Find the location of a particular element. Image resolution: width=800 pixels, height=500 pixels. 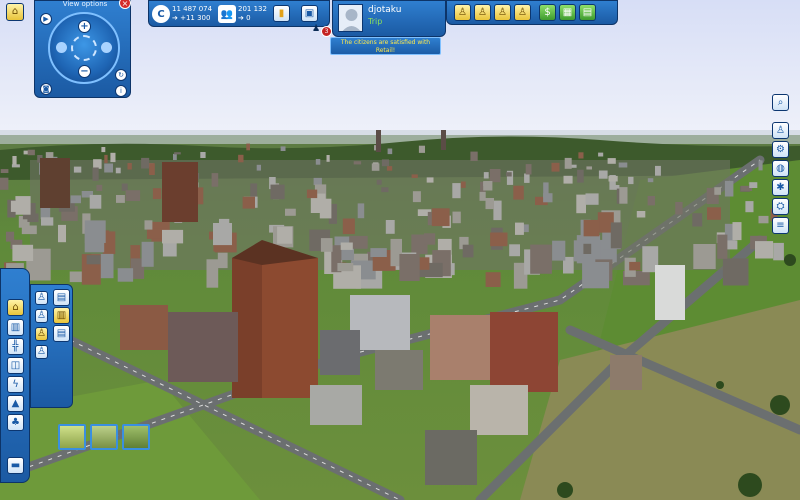

zoom-in-button: + is located at coordinates (84, 26).